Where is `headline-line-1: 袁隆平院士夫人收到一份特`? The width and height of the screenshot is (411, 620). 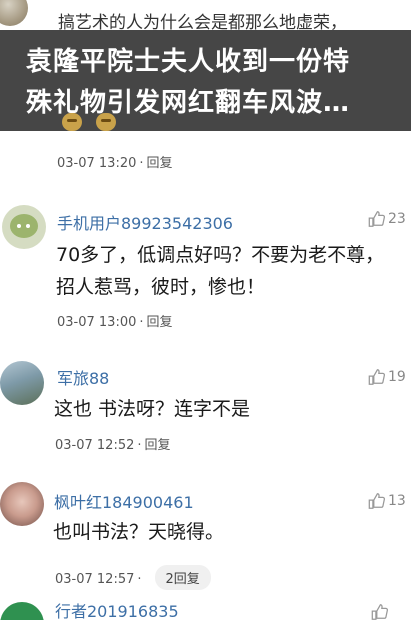 headline-line-1: 袁隆平院士夫人收到一份特 is located at coordinates (188, 62).